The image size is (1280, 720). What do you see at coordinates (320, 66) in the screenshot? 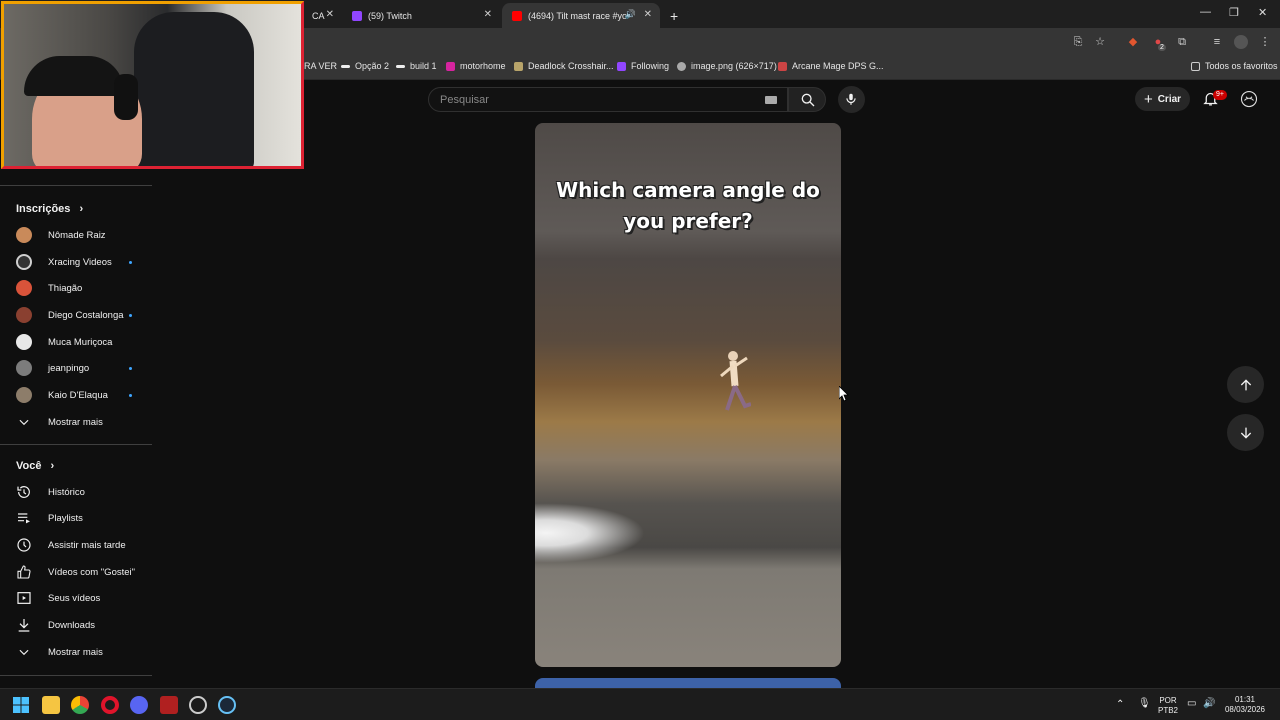
I see `bookmark-item: RA VER` at bounding box center [320, 66].